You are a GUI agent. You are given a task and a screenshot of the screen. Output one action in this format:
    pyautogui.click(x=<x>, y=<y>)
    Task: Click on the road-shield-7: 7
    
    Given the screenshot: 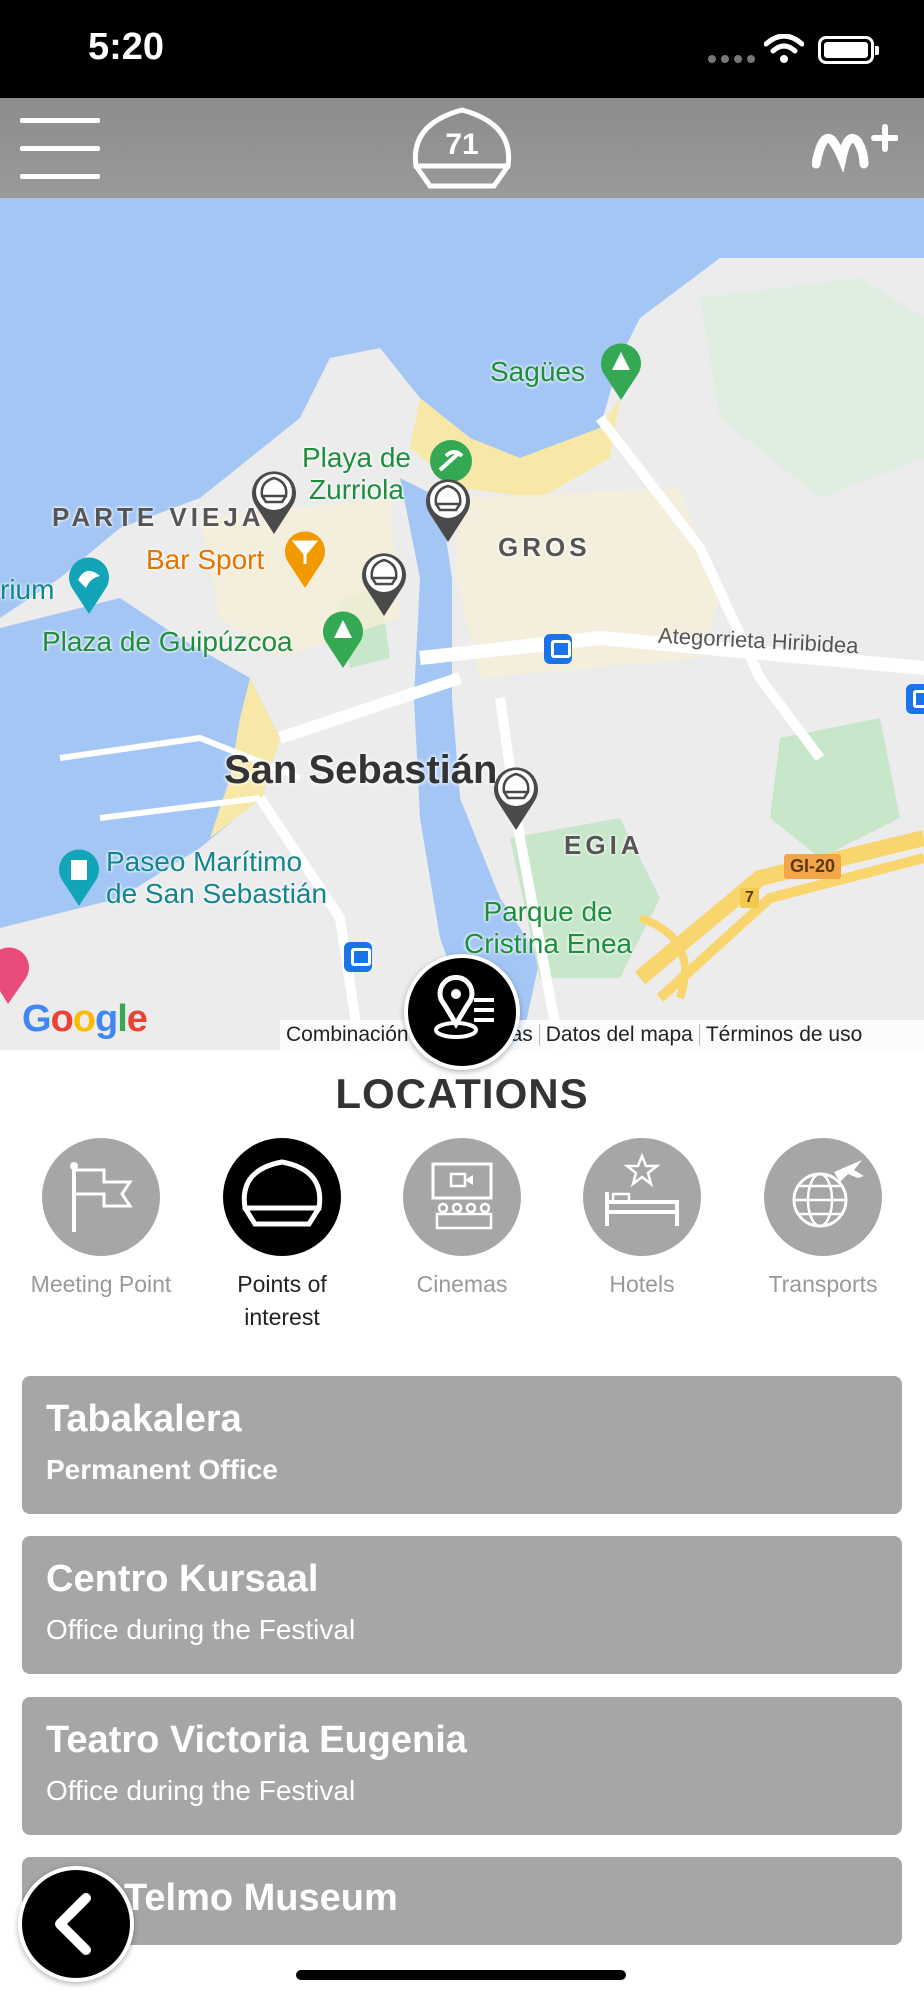 What is the action you would take?
    pyautogui.click(x=749, y=898)
    